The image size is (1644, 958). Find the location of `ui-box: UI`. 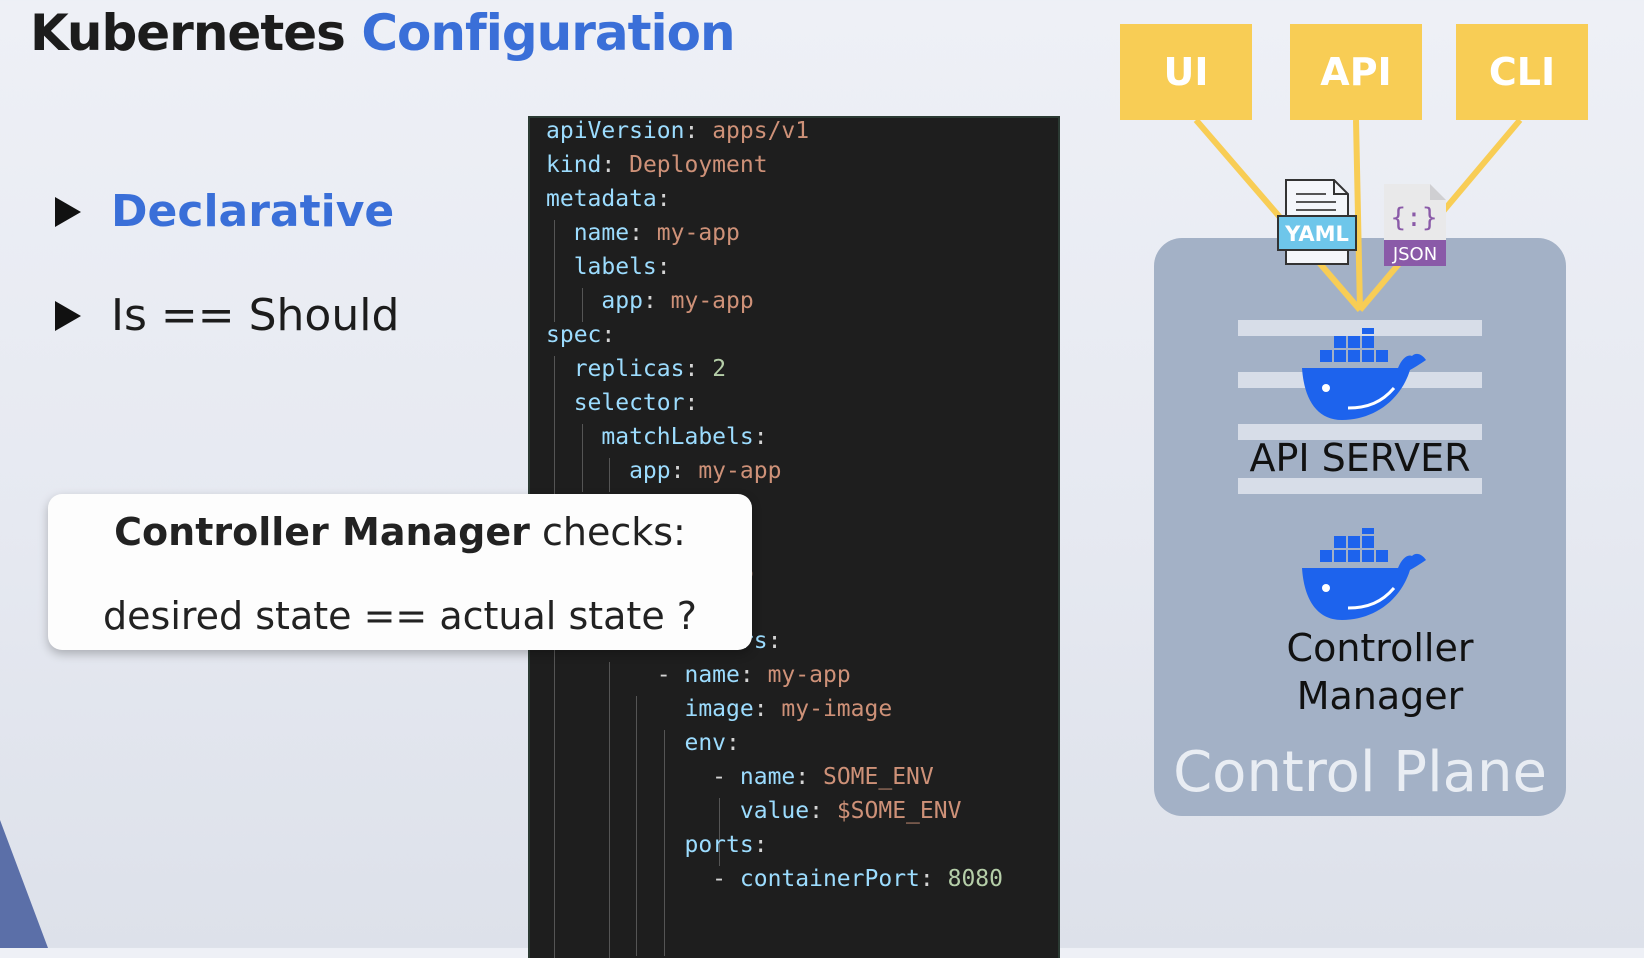

ui-box: UI is located at coordinates (1186, 72).